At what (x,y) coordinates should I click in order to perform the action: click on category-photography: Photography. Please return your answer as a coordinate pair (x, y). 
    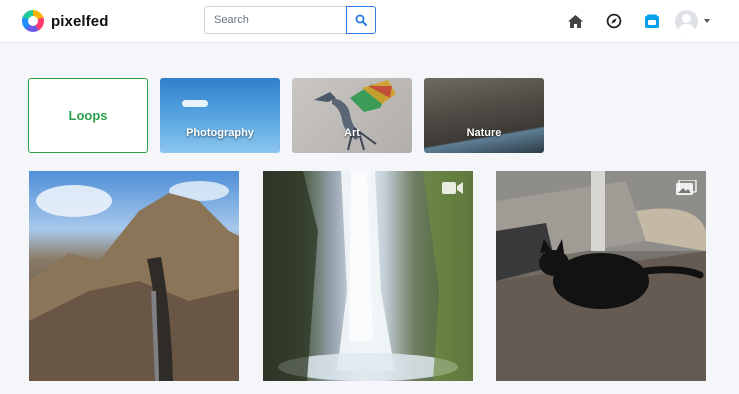
    Looking at the image, I should click on (220, 115).